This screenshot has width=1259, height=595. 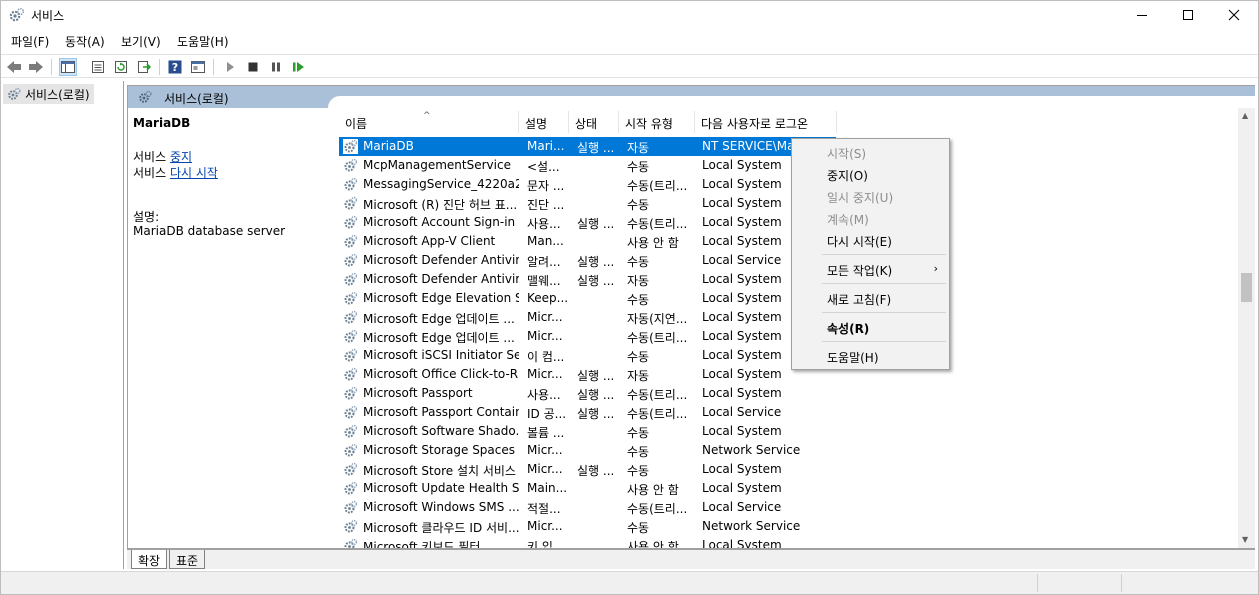 I want to click on menu-item-stop: 중지(O), so click(x=870, y=174).